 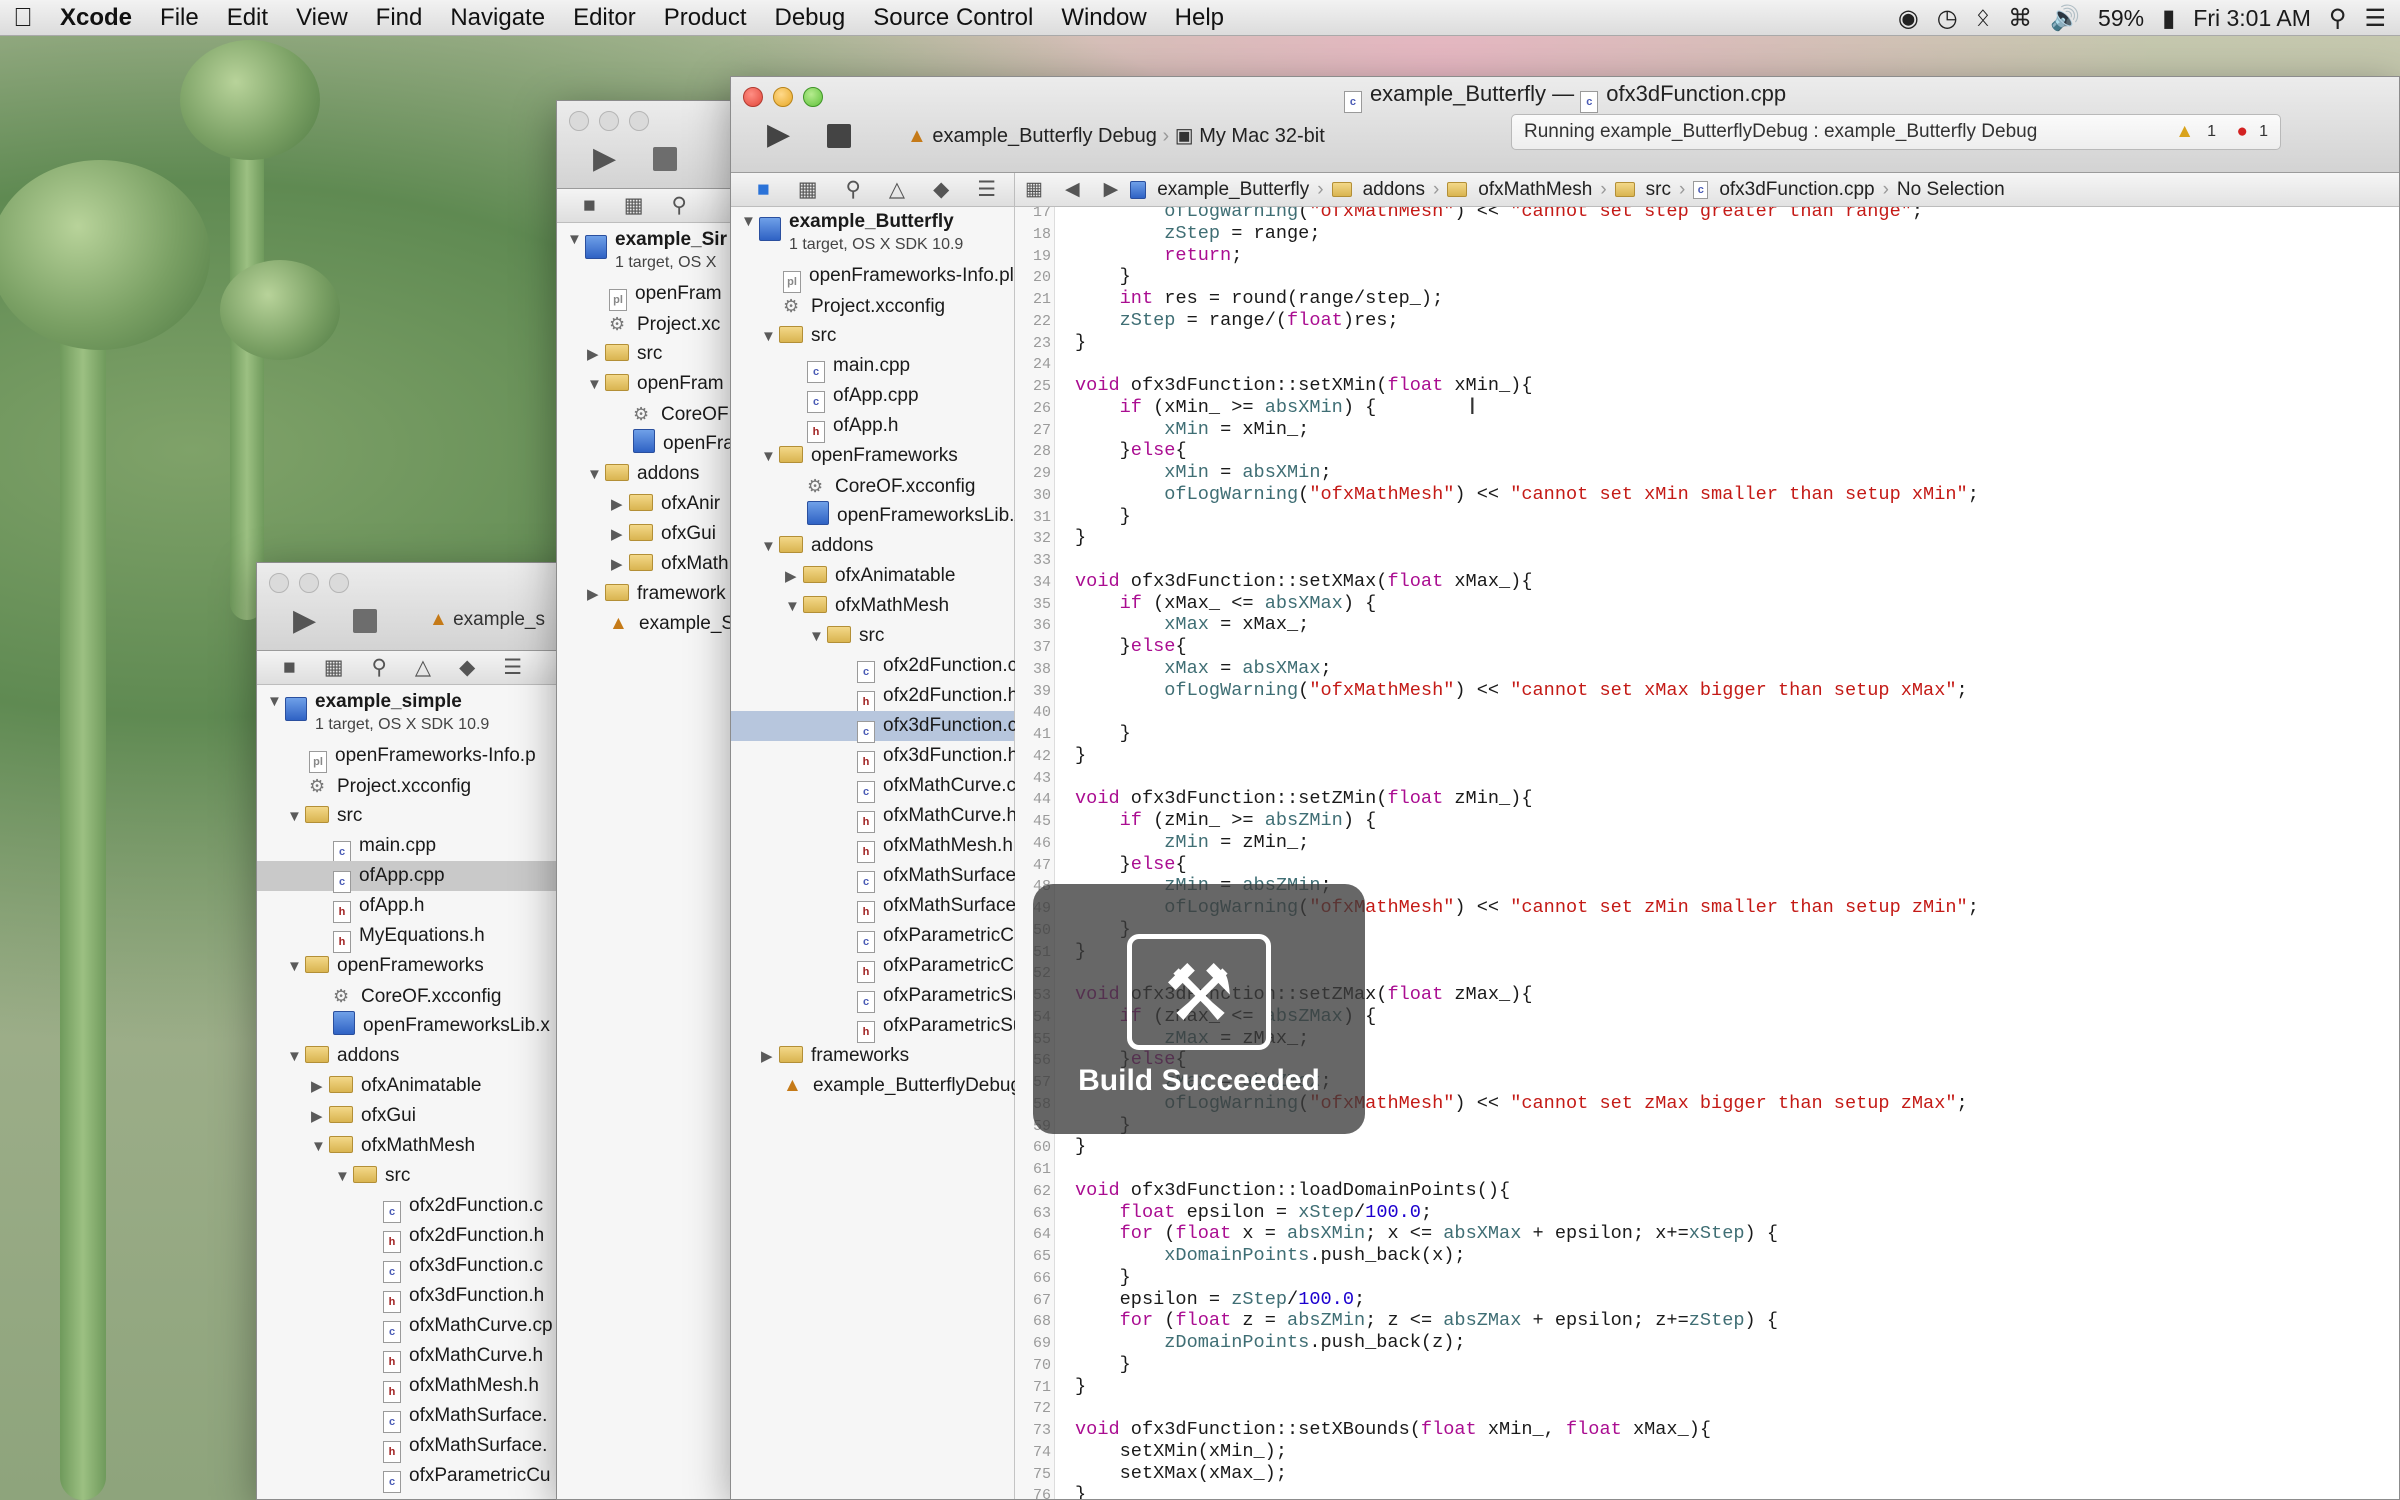 What do you see at coordinates (914, 516) in the screenshot?
I see `tree-item: openFrameworksLib.xcodeproj` at bounding box center [914, 516].